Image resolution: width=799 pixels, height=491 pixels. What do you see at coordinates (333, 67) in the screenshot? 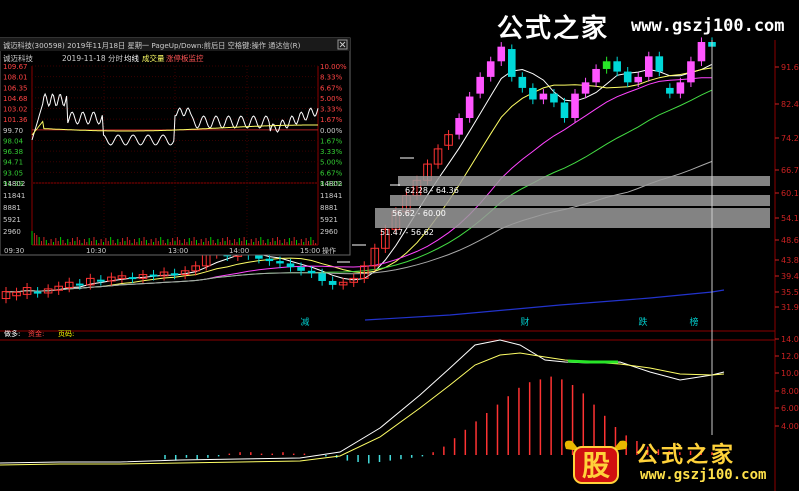
I see `pct-label: 10.00%` at bounding box center [333, 67].